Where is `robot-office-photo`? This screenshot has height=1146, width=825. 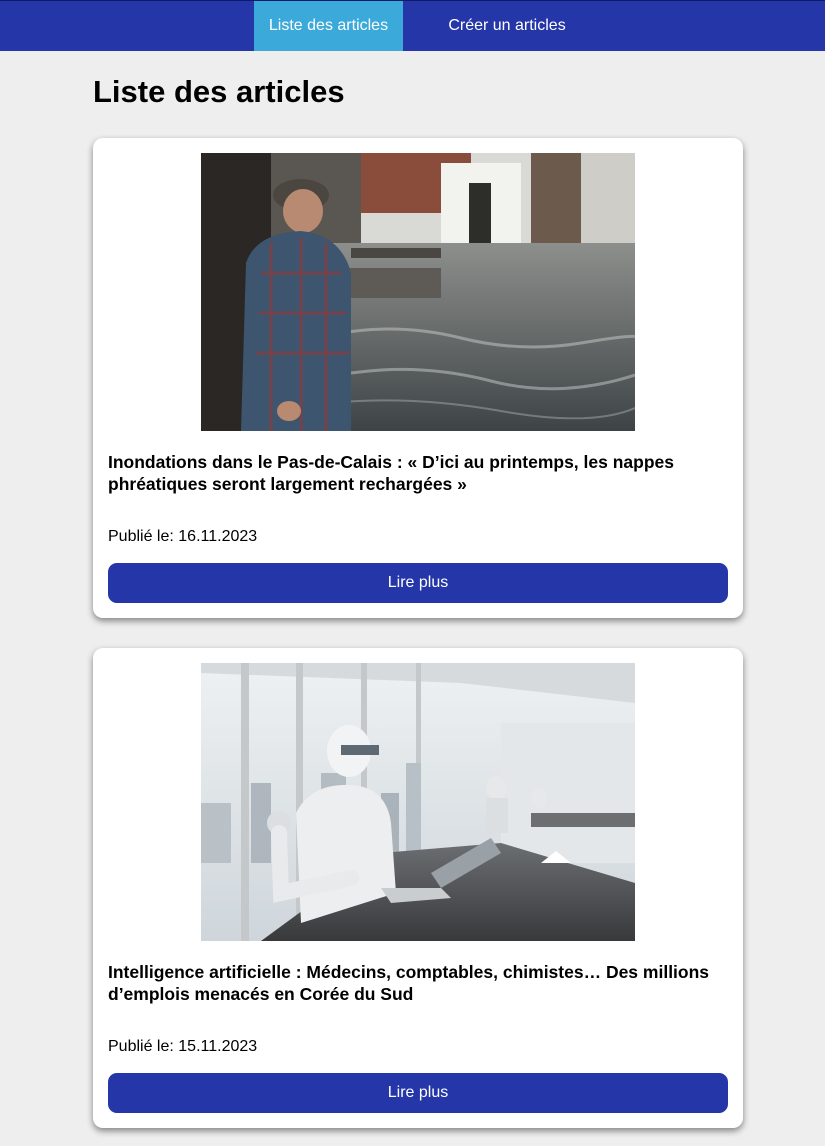
robot-office-photo is located at coordinates (418, 802).